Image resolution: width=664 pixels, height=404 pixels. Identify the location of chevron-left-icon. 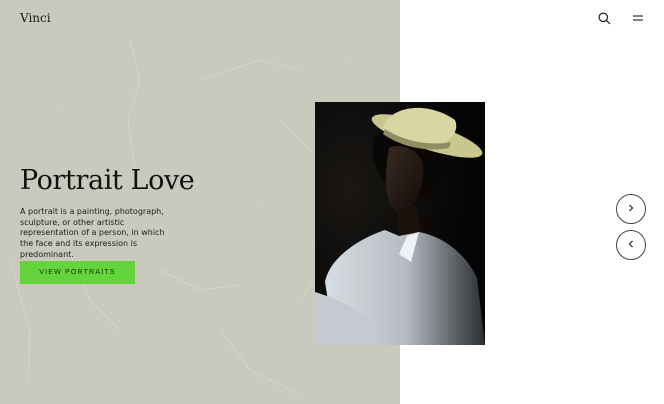
(631, 245).